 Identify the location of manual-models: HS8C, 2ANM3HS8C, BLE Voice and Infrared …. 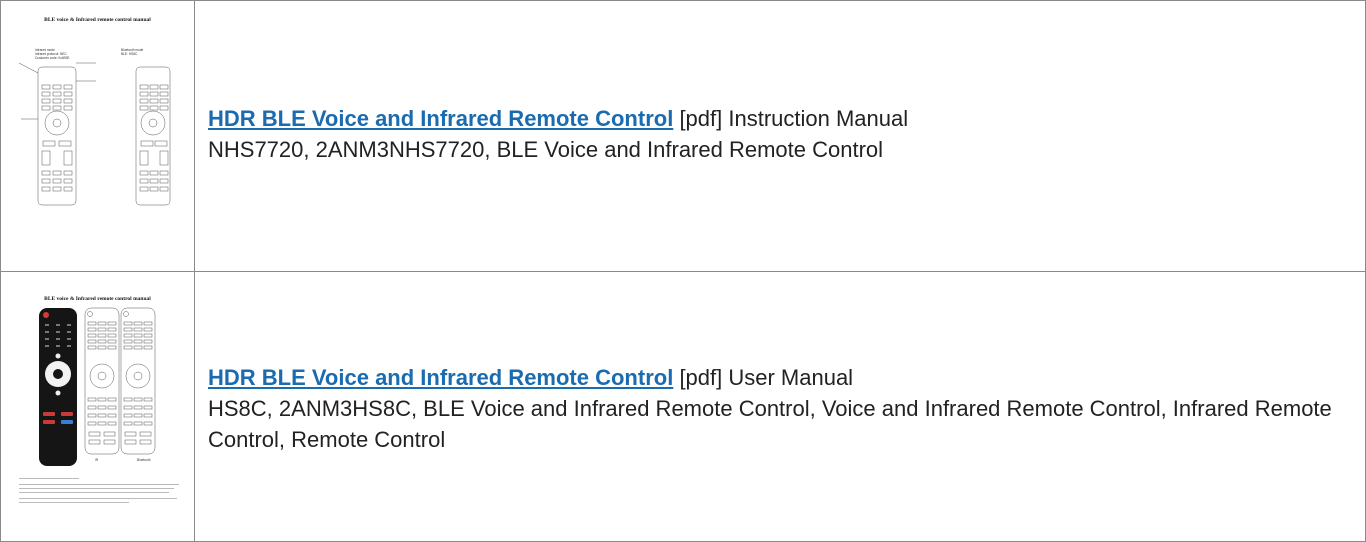
(770, 424).